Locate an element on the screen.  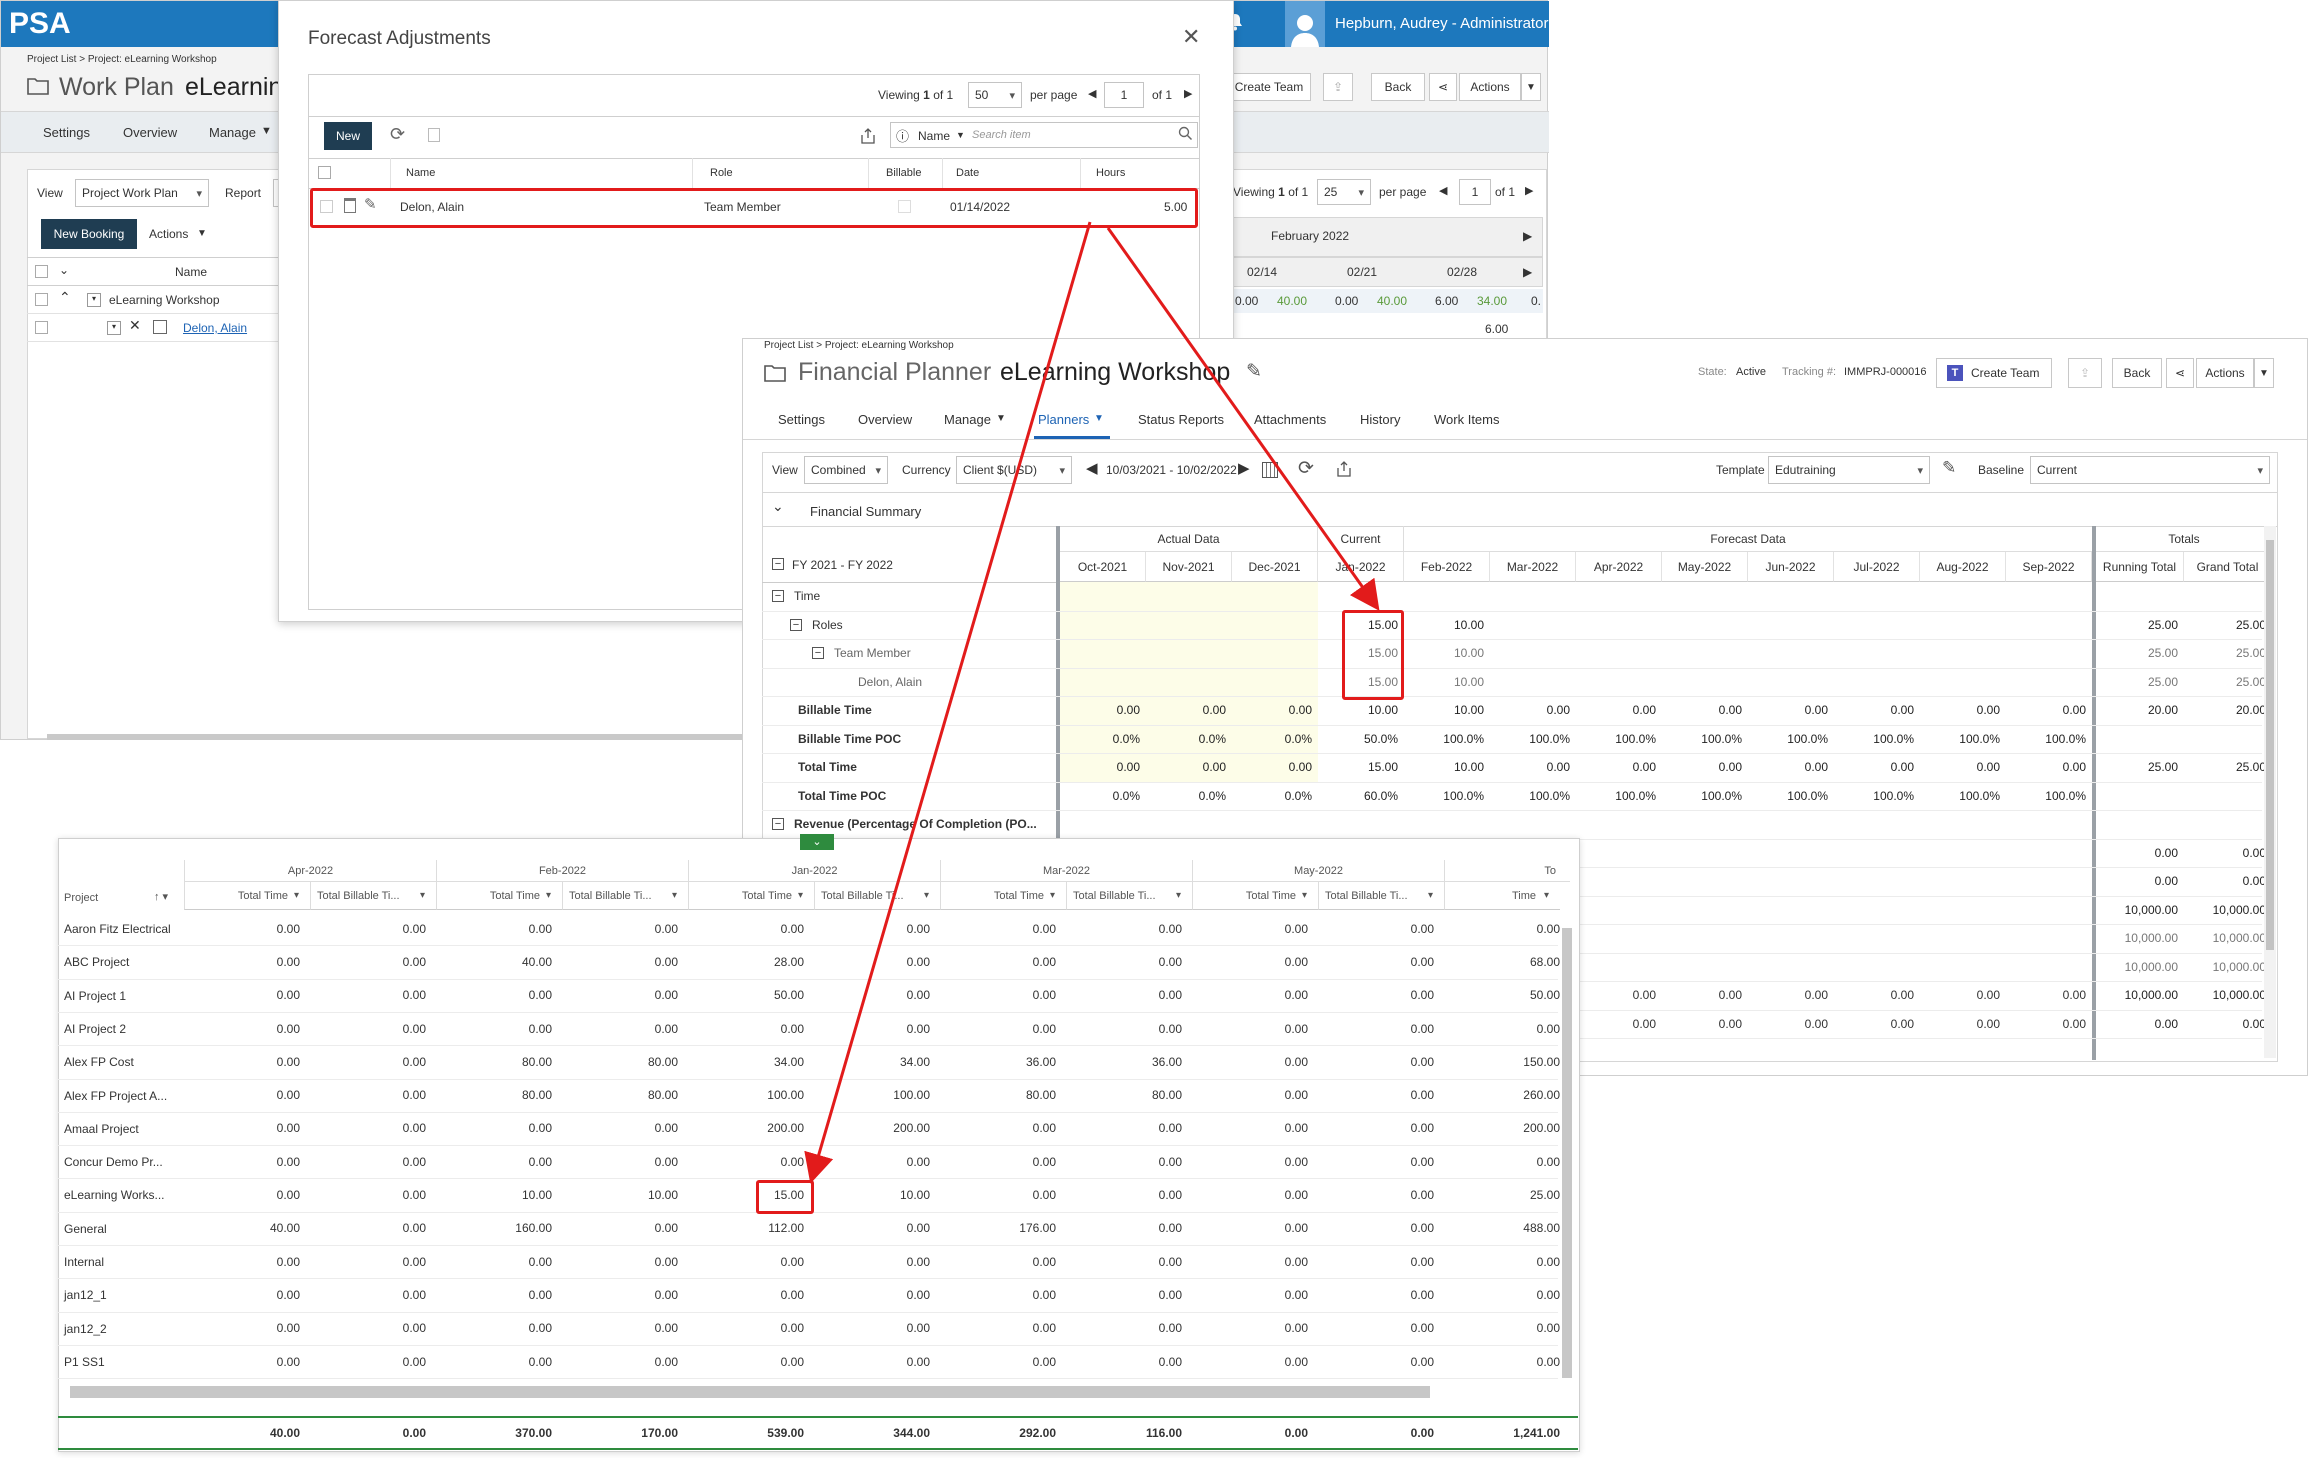
arrow-to-report is located at coordinates (948, 702).